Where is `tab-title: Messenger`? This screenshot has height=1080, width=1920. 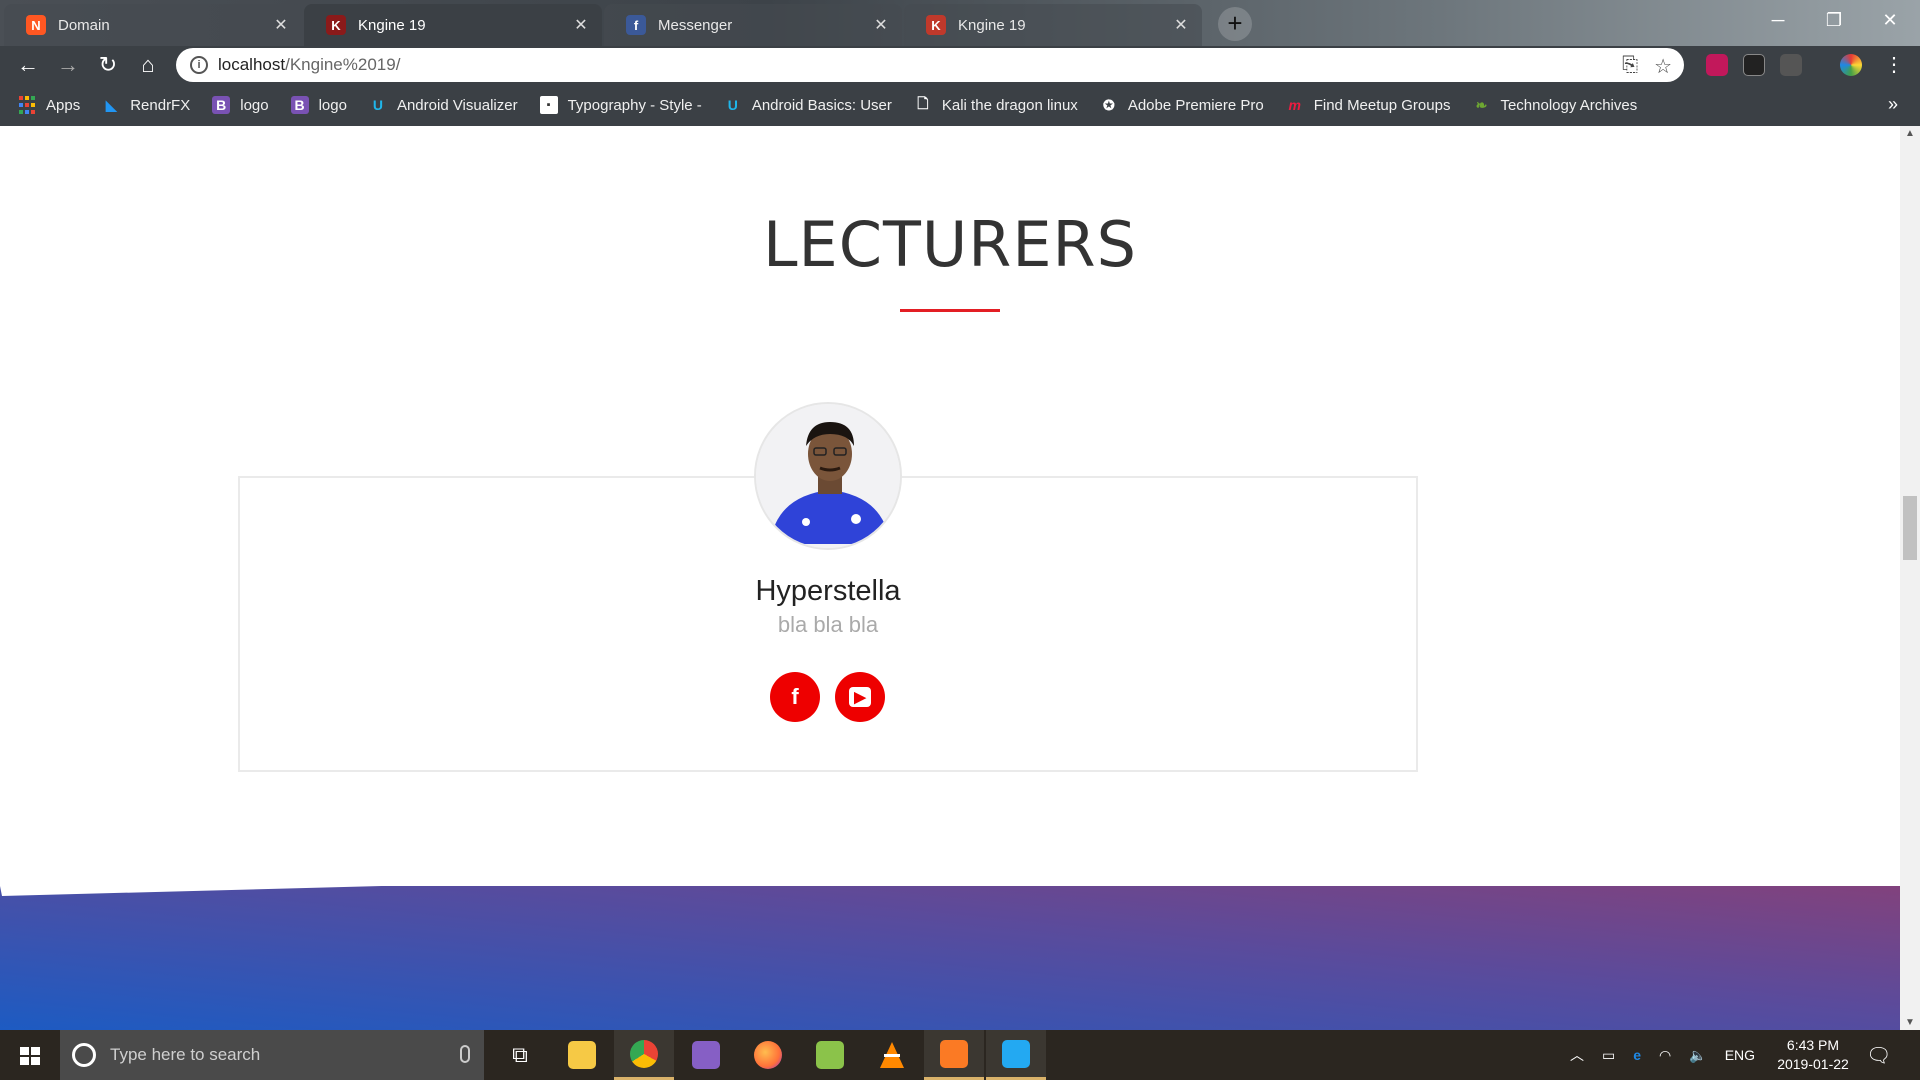 tab-title: Messenger is located at coordinates (695, 25).